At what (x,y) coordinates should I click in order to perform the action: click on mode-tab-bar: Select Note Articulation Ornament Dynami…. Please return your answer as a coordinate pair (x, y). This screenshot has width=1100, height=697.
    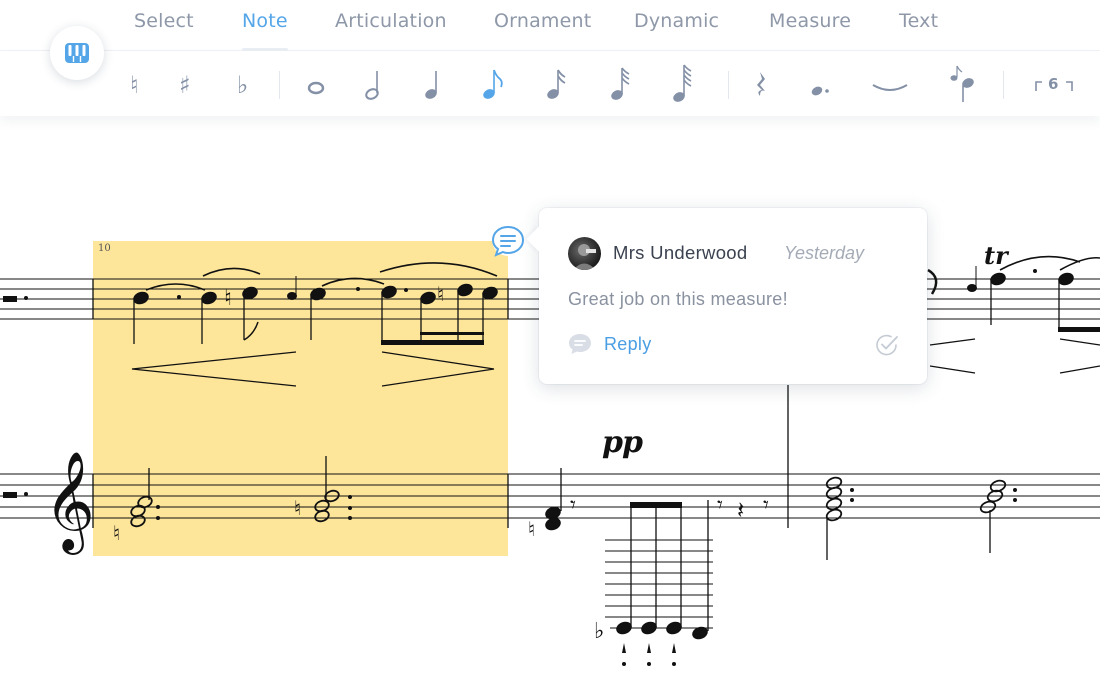
    Looking at the image, I should click on (550, 25).